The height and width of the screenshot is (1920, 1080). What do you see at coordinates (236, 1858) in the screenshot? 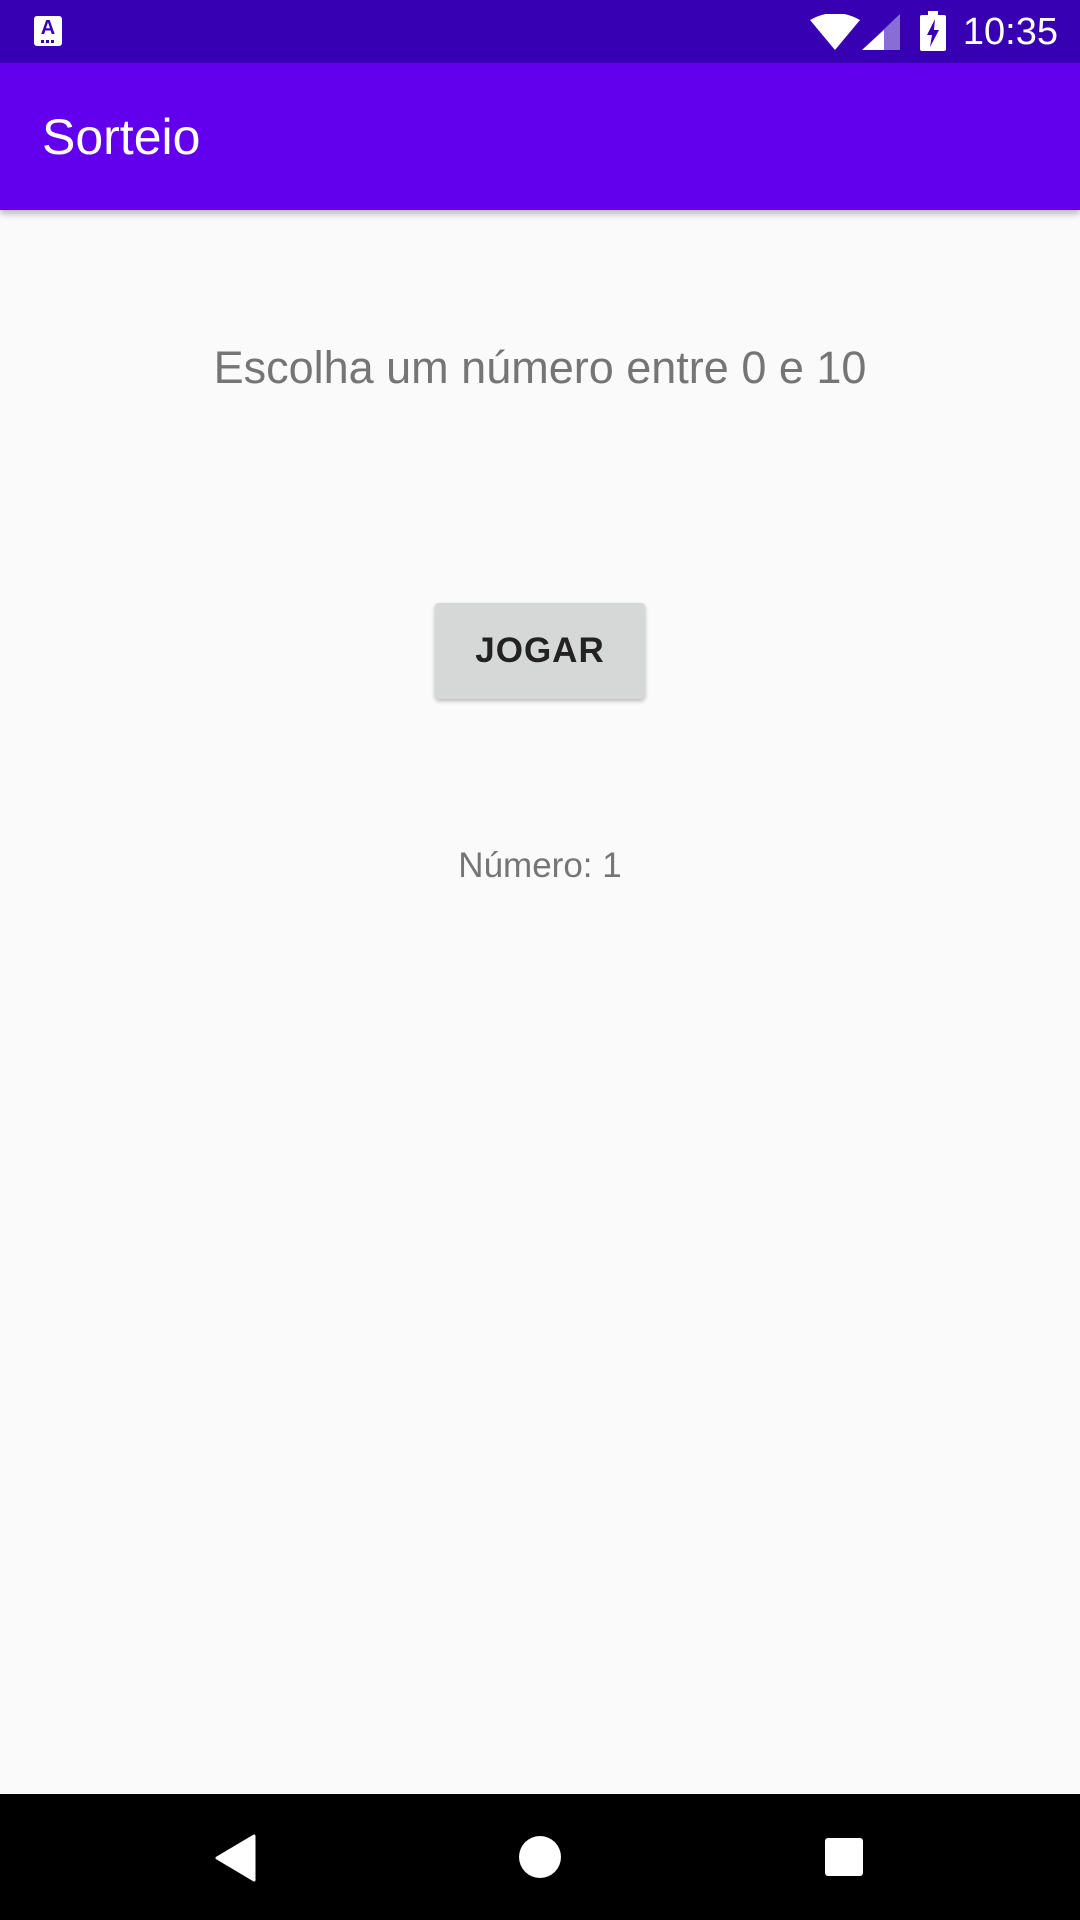
I see `back-icon` at bounding box center [236, 1858].